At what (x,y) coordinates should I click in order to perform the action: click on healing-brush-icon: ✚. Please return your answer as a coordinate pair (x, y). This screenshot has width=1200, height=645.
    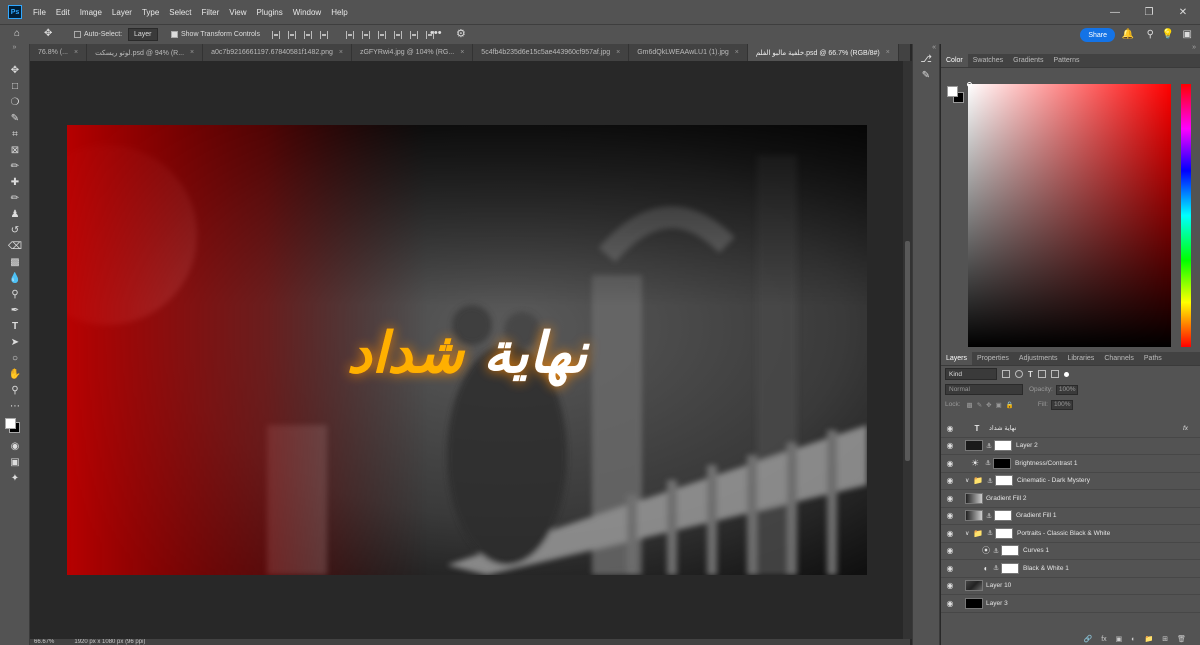
    Looking at the image, I should click on (15, 182).